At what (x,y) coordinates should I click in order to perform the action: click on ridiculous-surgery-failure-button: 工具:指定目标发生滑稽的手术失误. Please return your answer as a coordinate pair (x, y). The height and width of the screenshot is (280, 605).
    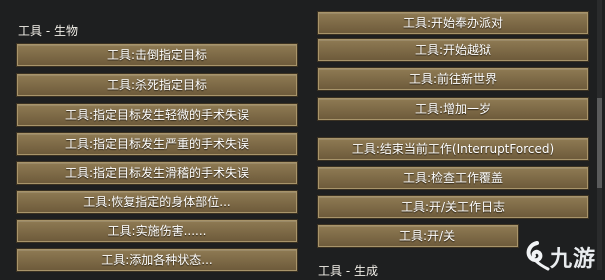
    Looking at the image, I should click on (157, 173).